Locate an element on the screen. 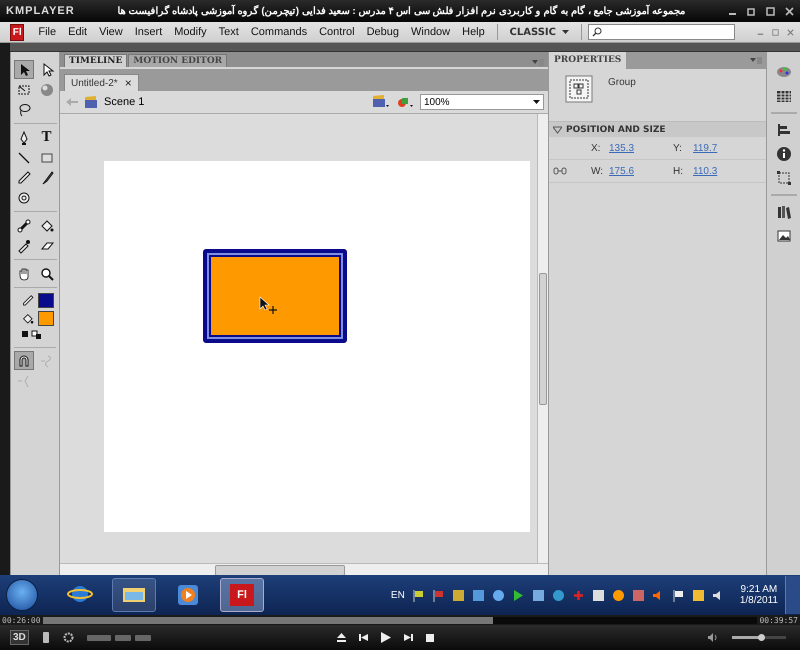 The height and width of the screenshot is (650, 800). triangle-down-icon is located at coordinates (557, 130).